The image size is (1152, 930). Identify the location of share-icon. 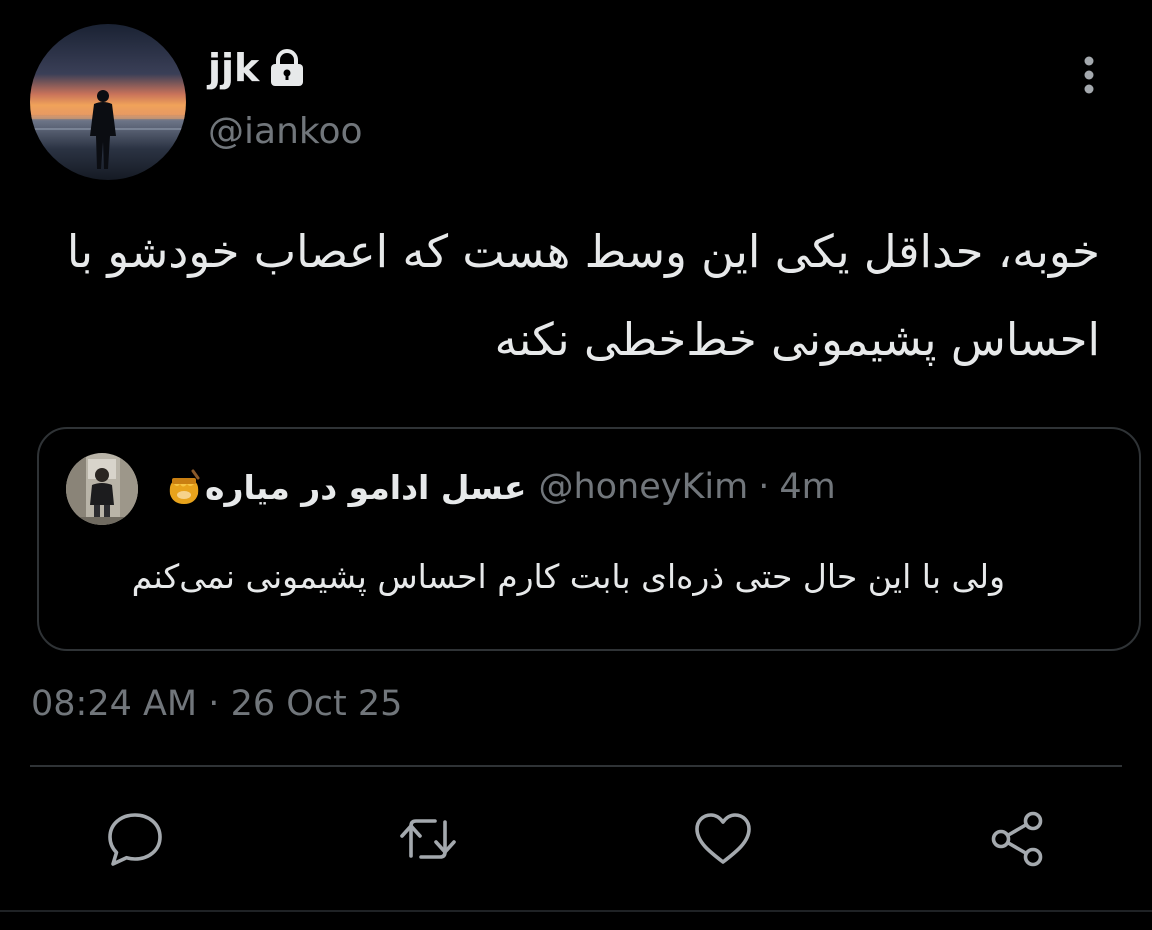
(1018, 839).